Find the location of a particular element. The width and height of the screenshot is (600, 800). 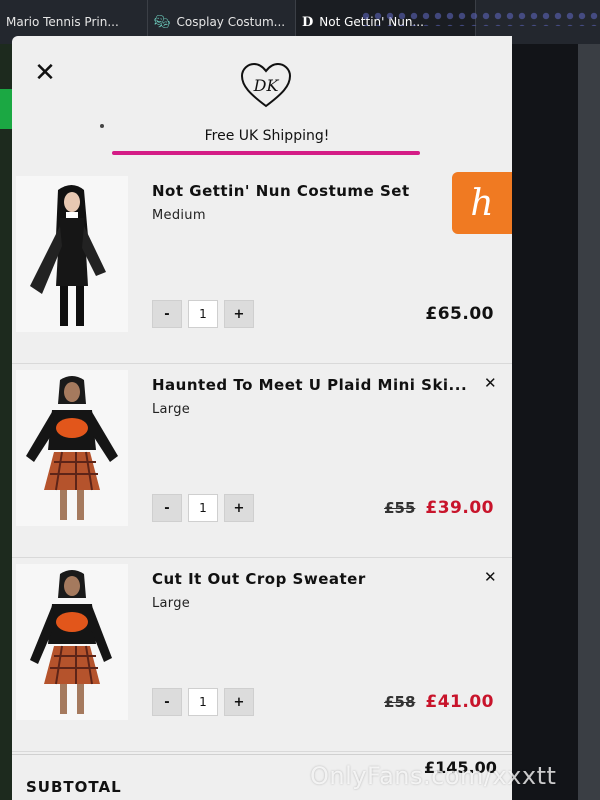

dk-logo: DK is located at coordinates (266, 86).